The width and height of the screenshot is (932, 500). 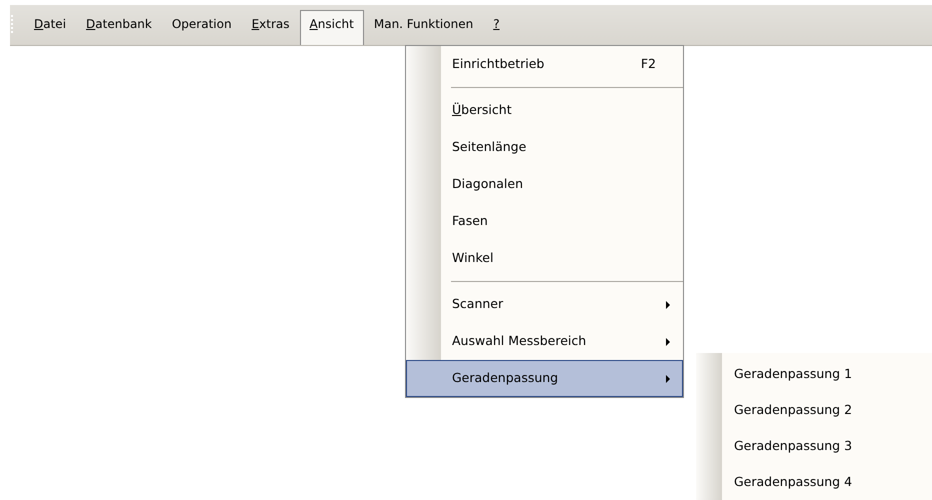 I want to click on menu-item: Ansicht, so click(x=332, y=27).